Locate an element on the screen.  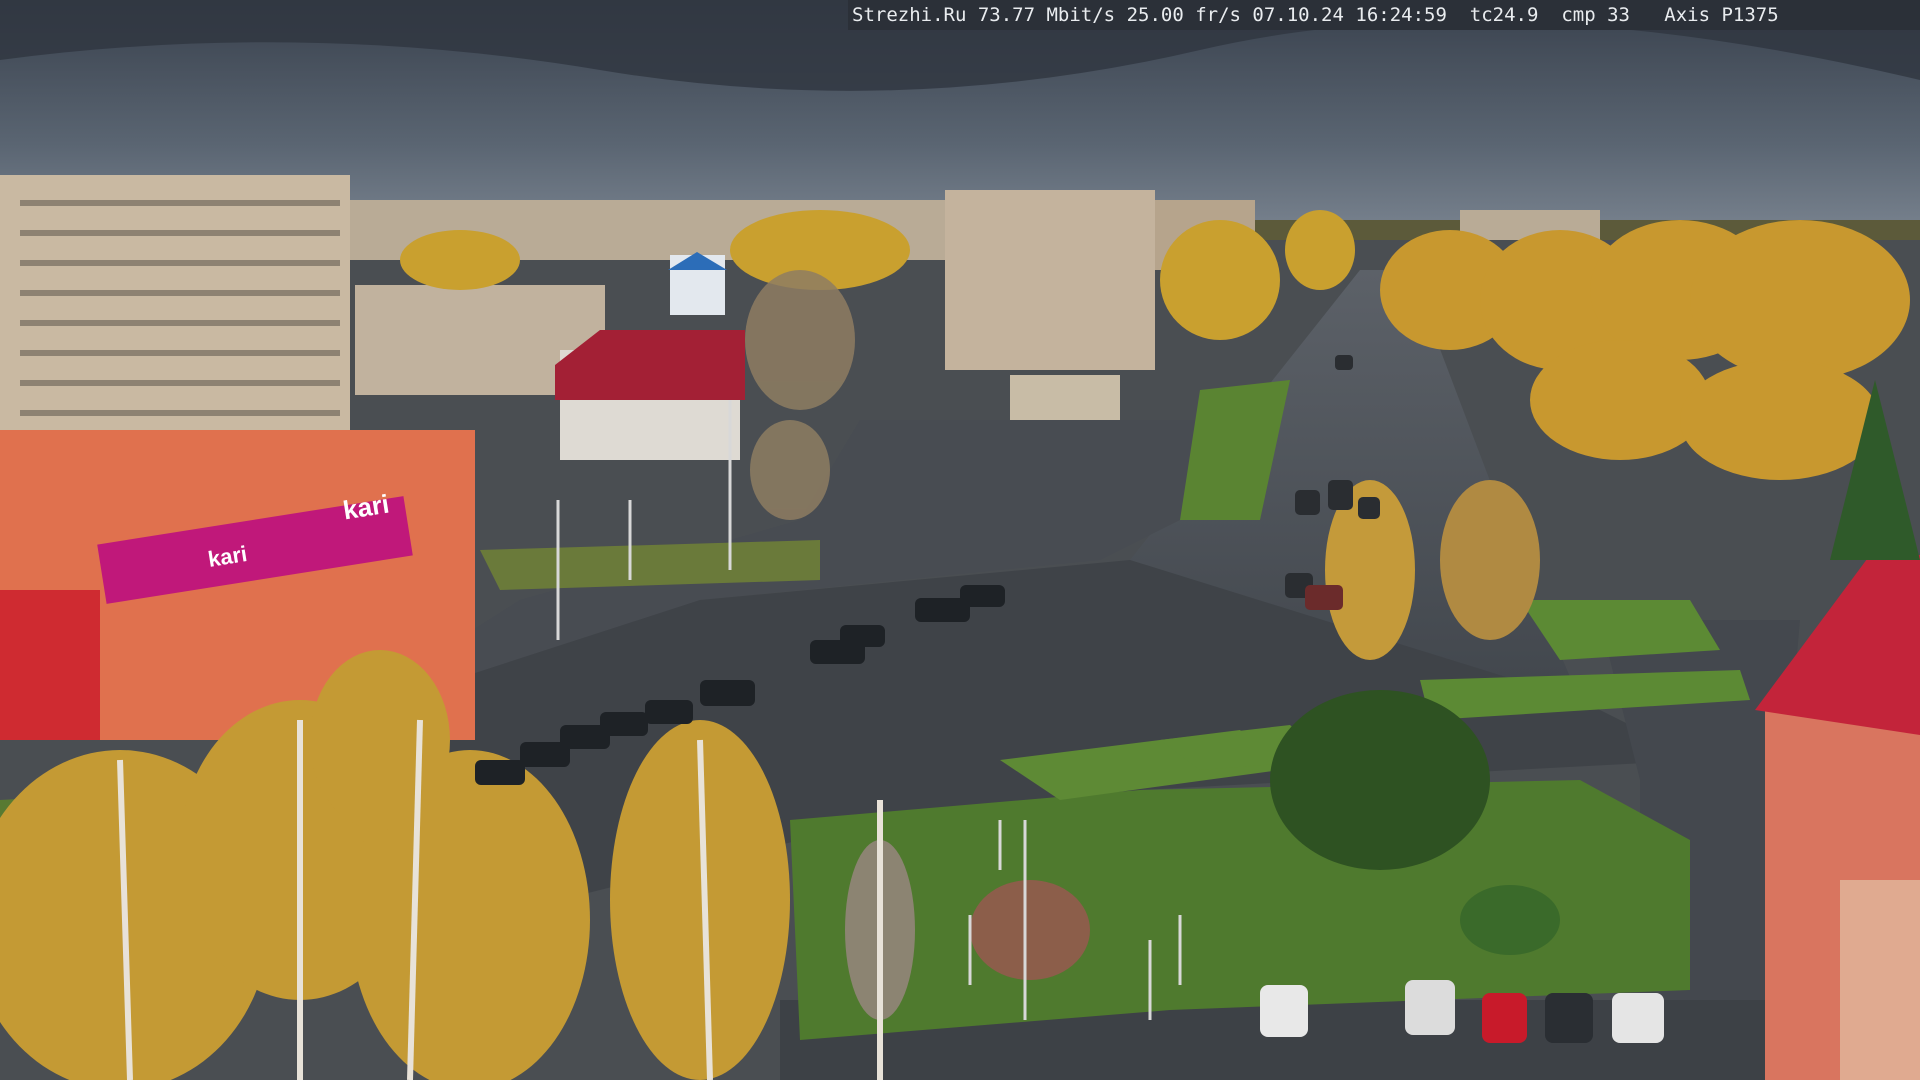
shrub-lawn is located at coordinates (1030, 930).